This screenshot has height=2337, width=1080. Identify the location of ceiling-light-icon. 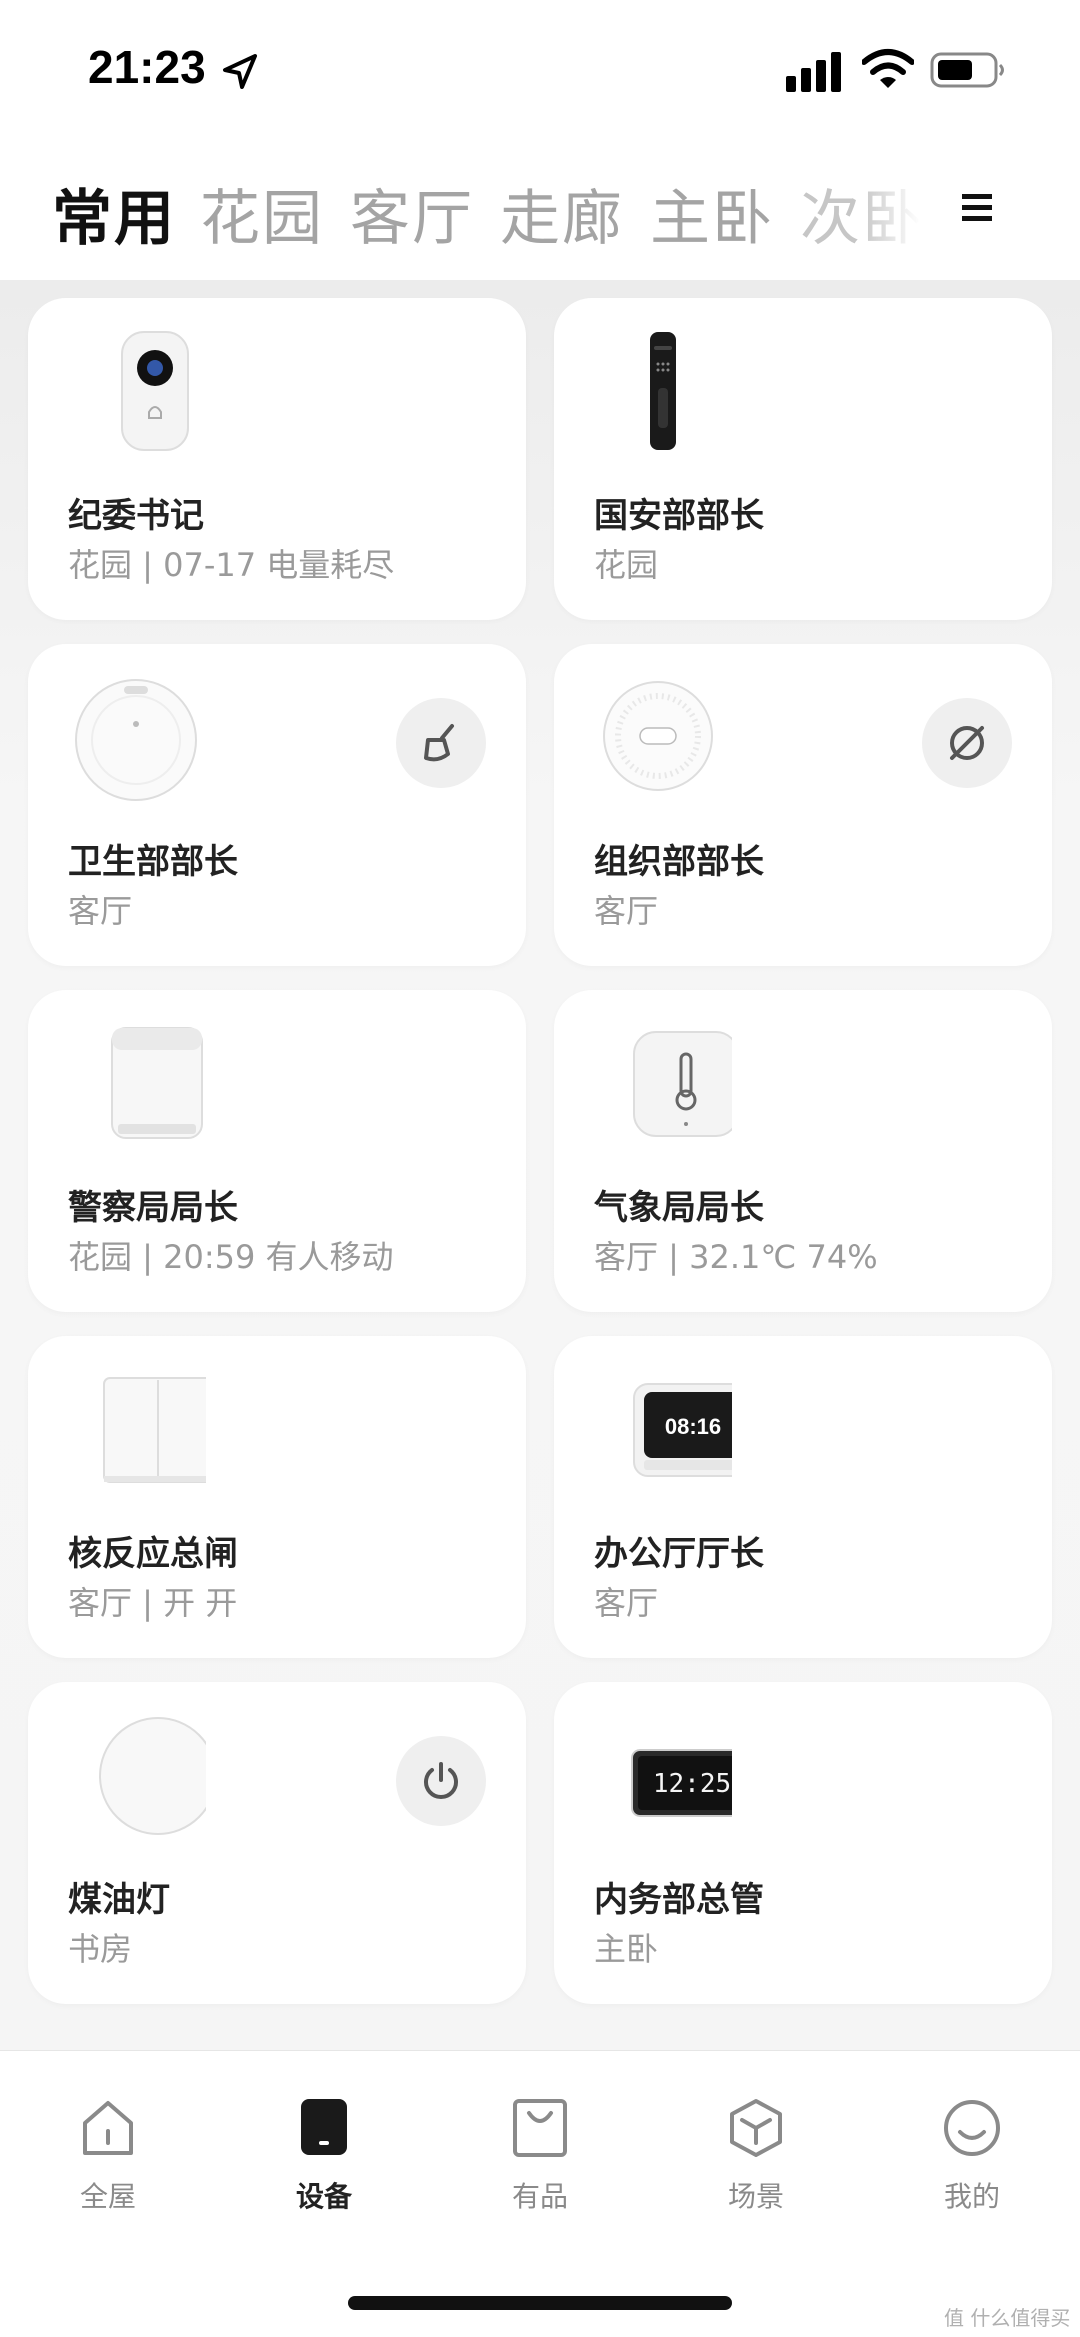
(152, 1776).